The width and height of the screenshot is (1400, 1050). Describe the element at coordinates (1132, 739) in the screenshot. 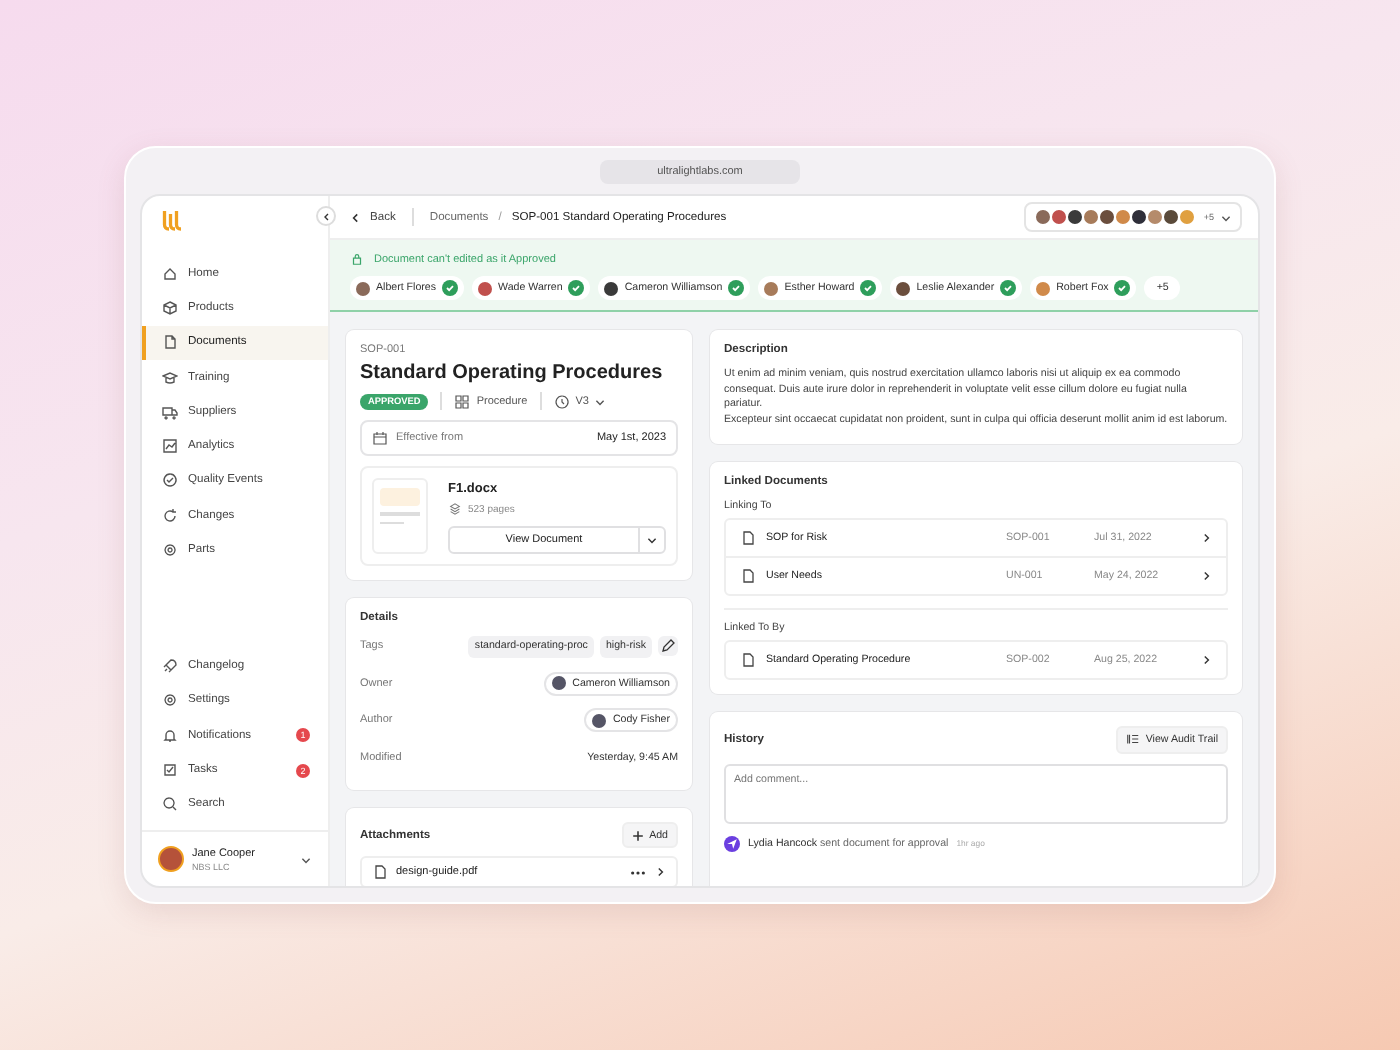

I see `list-icon` at that location.